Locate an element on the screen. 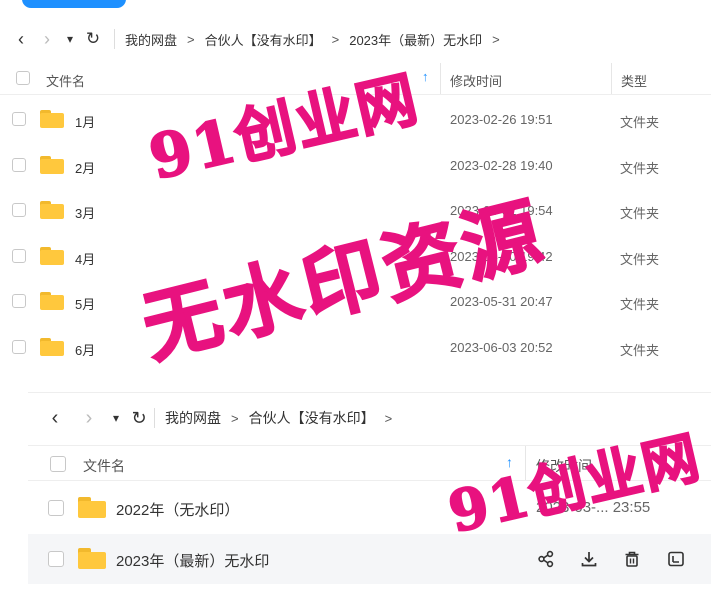  list-item: 2023年（最新）无水印 is located at coordinates (369, 559).